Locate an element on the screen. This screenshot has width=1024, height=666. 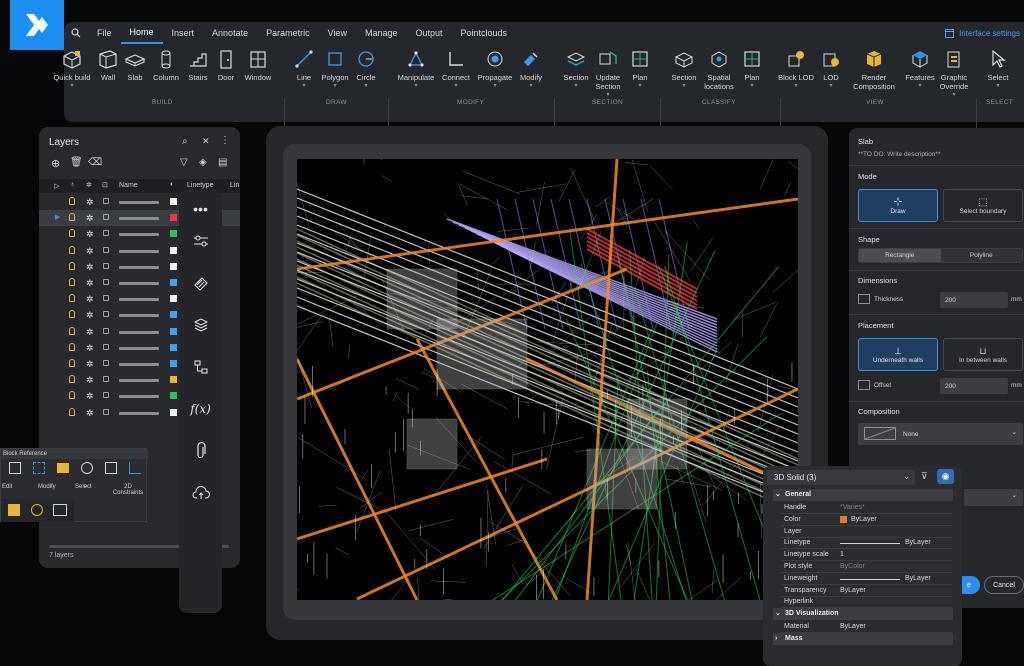
layers-stack-icon is located at coordinates (200, 324).